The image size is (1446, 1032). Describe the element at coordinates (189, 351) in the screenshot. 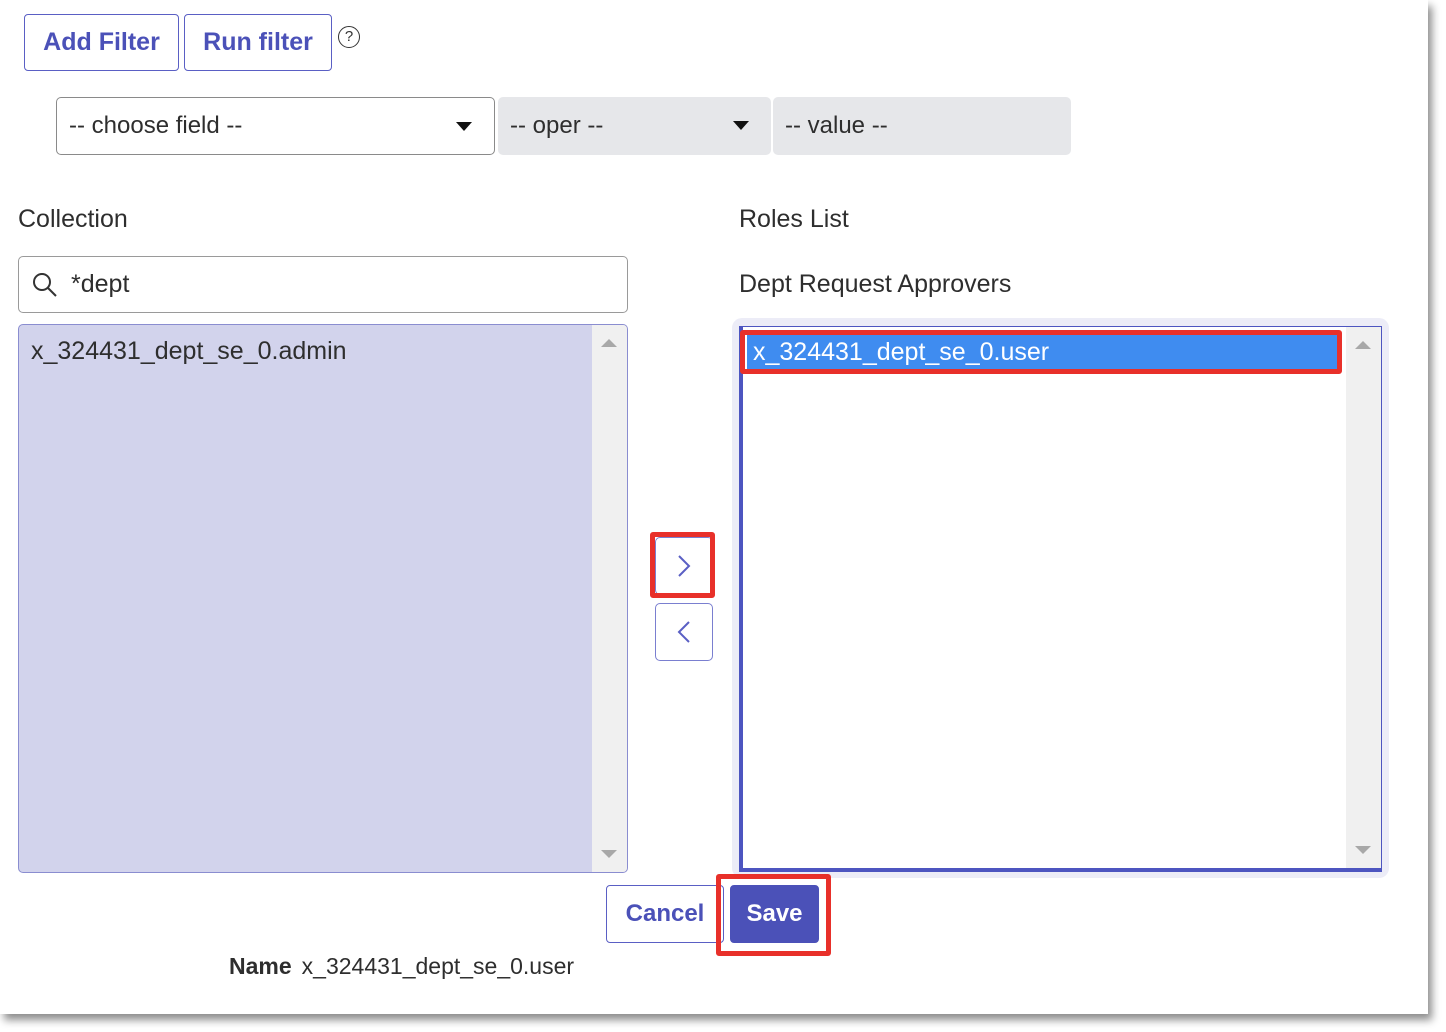

I see `collection-list-item: x_324431_dept_se_0.admin` at that location.